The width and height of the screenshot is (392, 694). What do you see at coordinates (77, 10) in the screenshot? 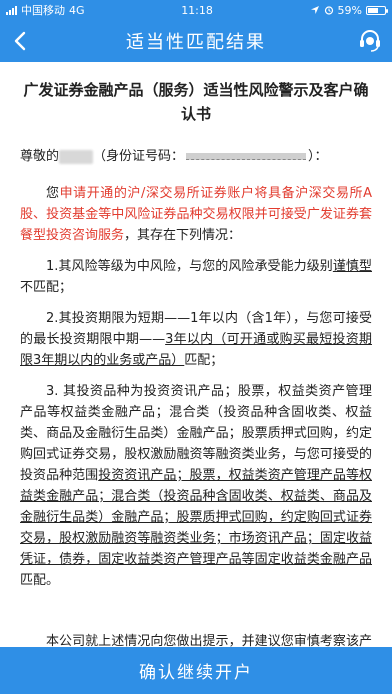
I see `network-label: 4G` at bounding box center [77, 10].